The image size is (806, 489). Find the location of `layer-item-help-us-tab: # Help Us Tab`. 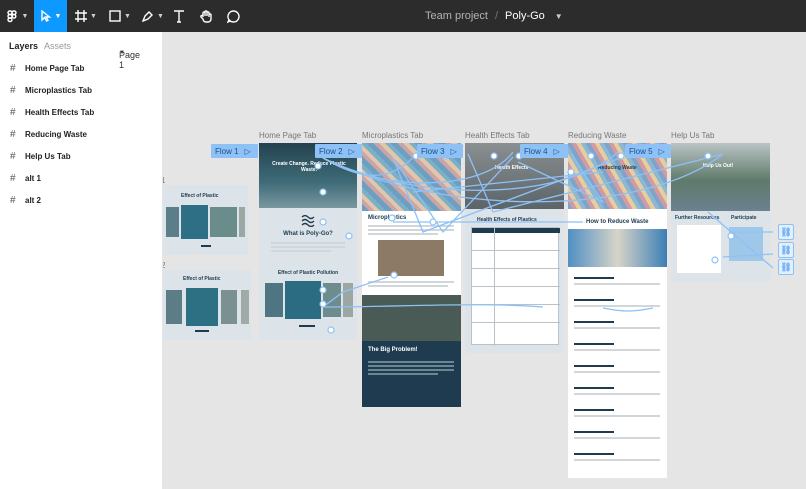

layer-item-help-us-tab: # Help Us Tab is located at coordinates (81, 157).